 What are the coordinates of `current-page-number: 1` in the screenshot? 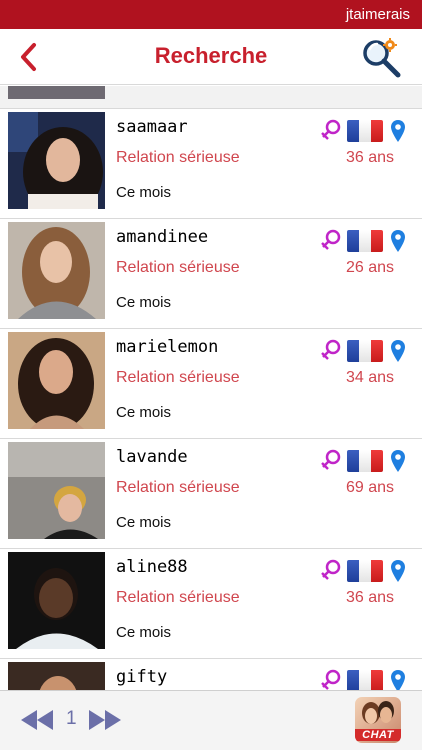 It's located at (71, 718).